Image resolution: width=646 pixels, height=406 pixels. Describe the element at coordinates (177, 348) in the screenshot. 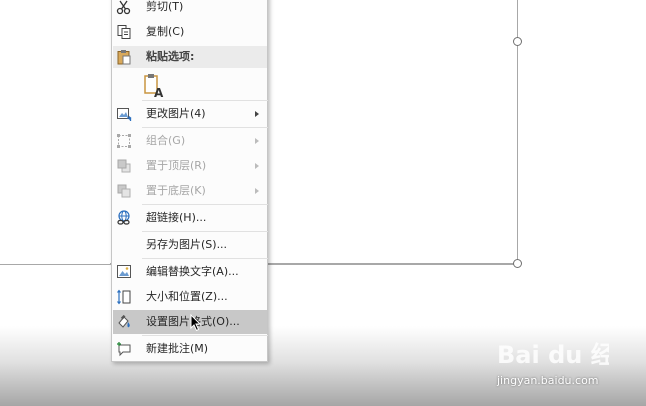

I see `menu-item-label: 新建批注(M)` at that location.